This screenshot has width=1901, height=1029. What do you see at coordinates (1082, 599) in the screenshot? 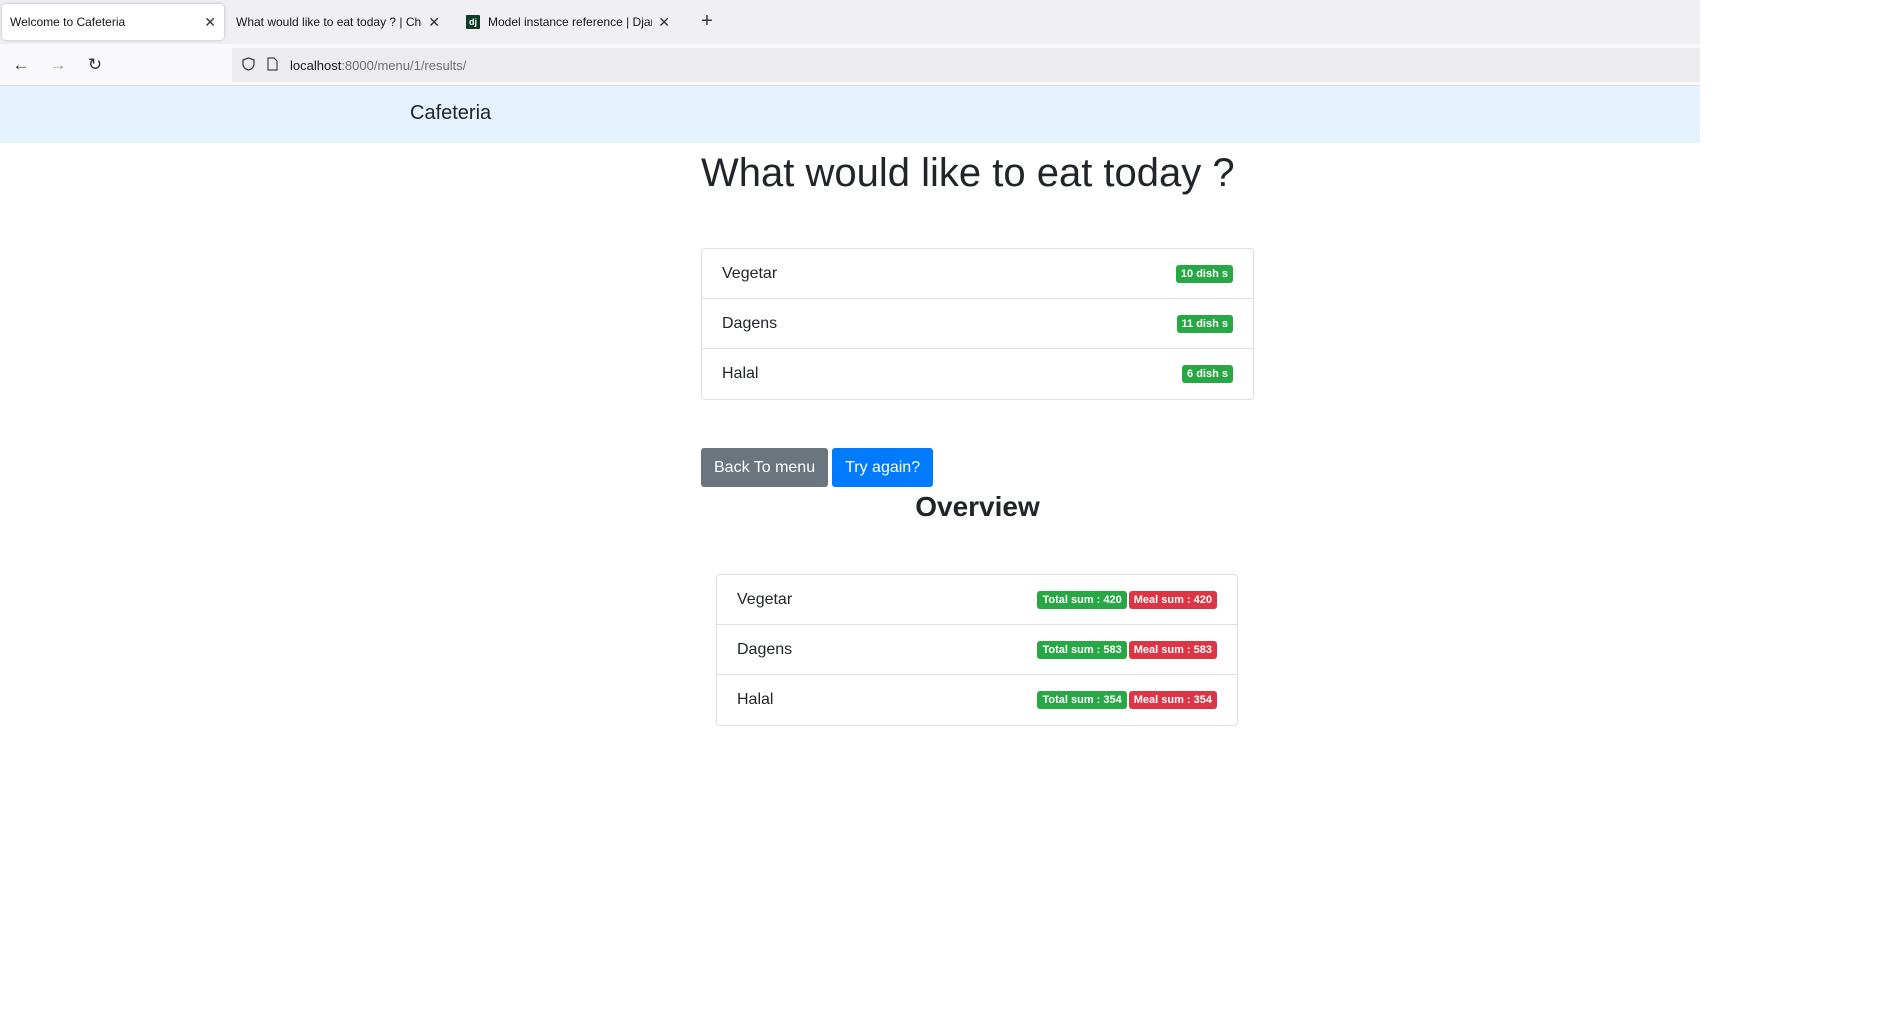
I see `total-sum-badge: Total sum : 420` at bounding box center [1082, 599].